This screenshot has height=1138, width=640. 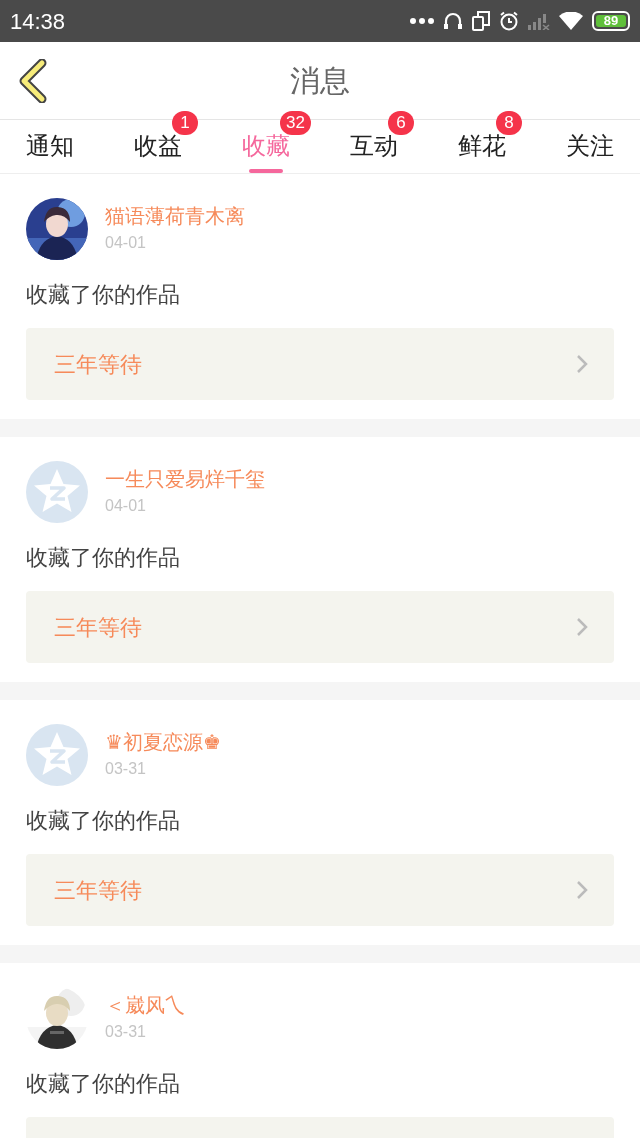 I want to click on count-badge: 8, so click(x=509, y=123).